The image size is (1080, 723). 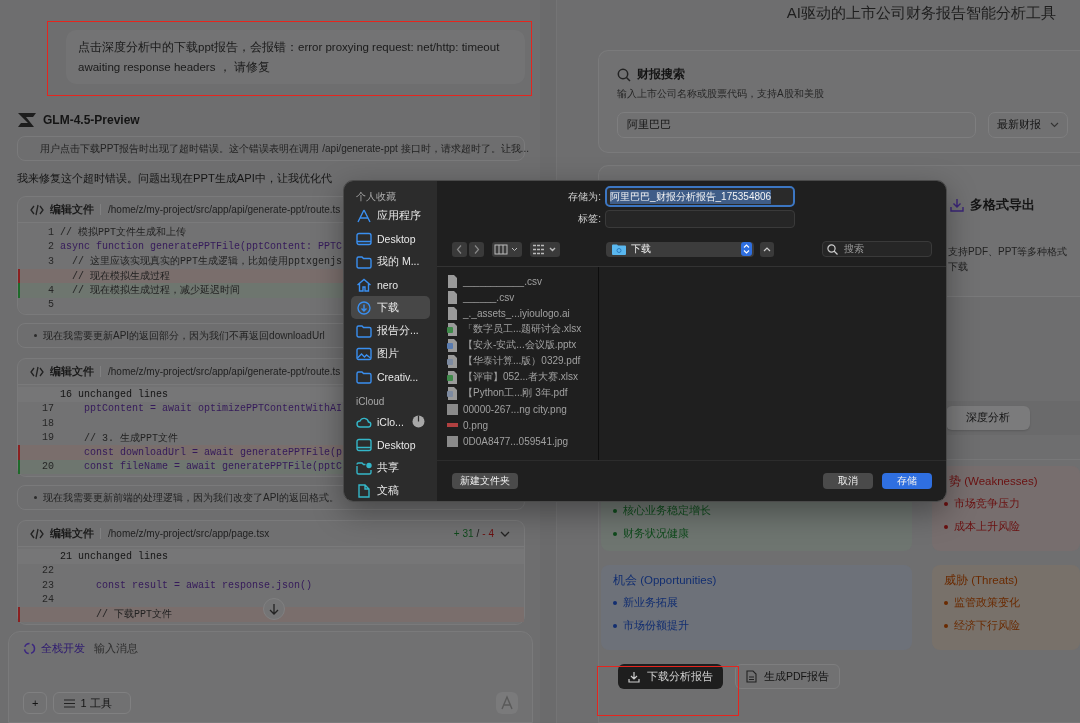 What do you see at coordinates (201, 247) in the screenshot?
I see `code-line: async function generatePPTFile(pptContent: PPTC` at bounding box center [201, 247].